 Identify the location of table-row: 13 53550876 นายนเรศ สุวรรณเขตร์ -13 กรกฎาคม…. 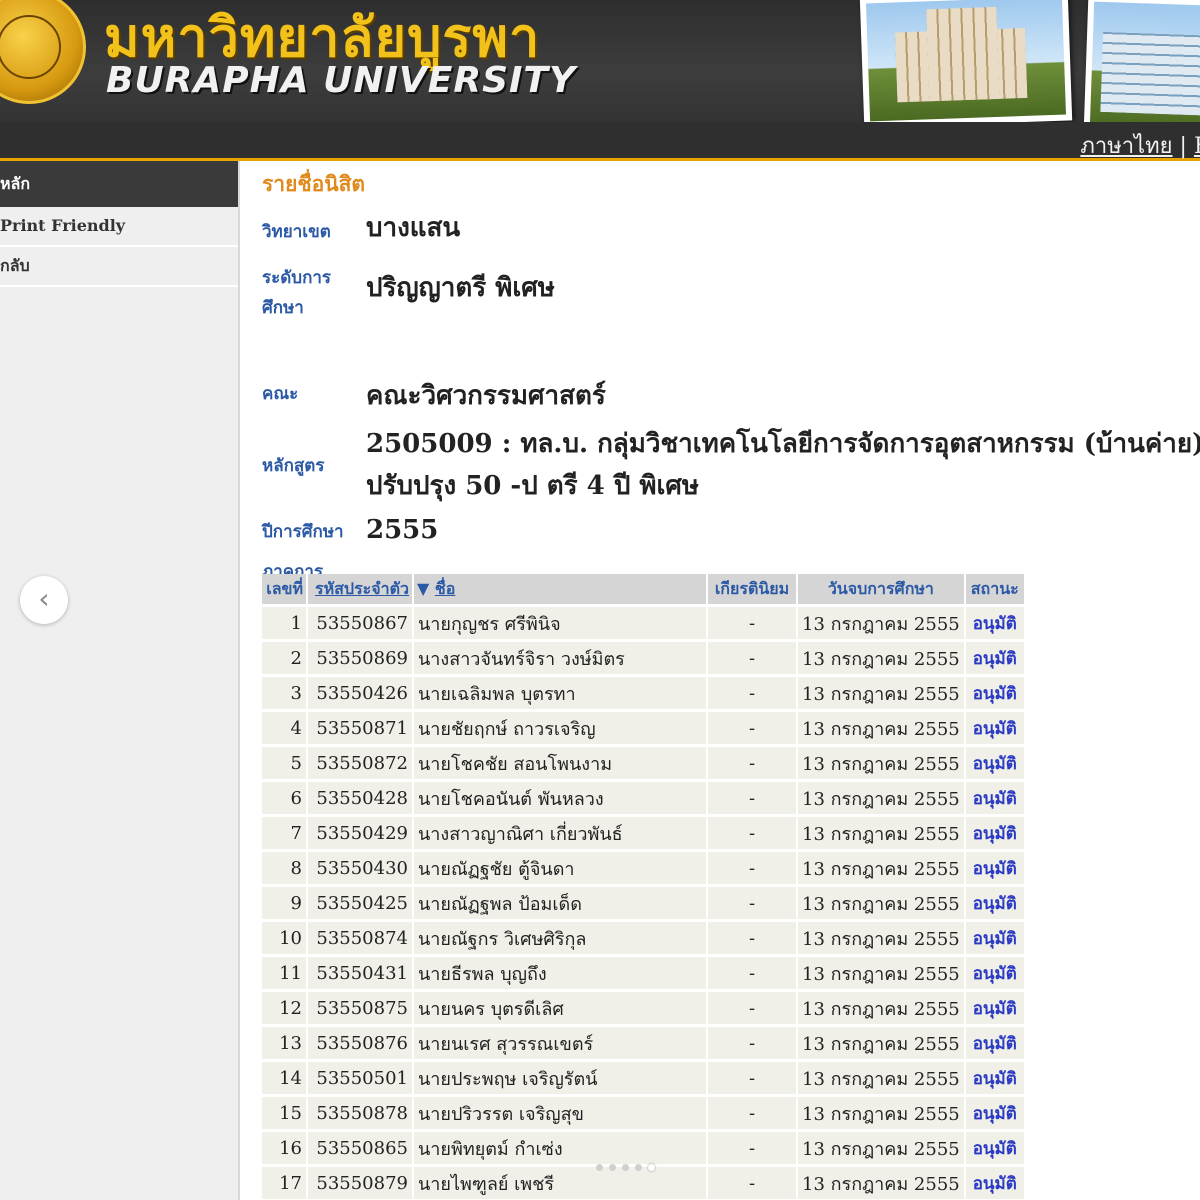
(644, 1042).